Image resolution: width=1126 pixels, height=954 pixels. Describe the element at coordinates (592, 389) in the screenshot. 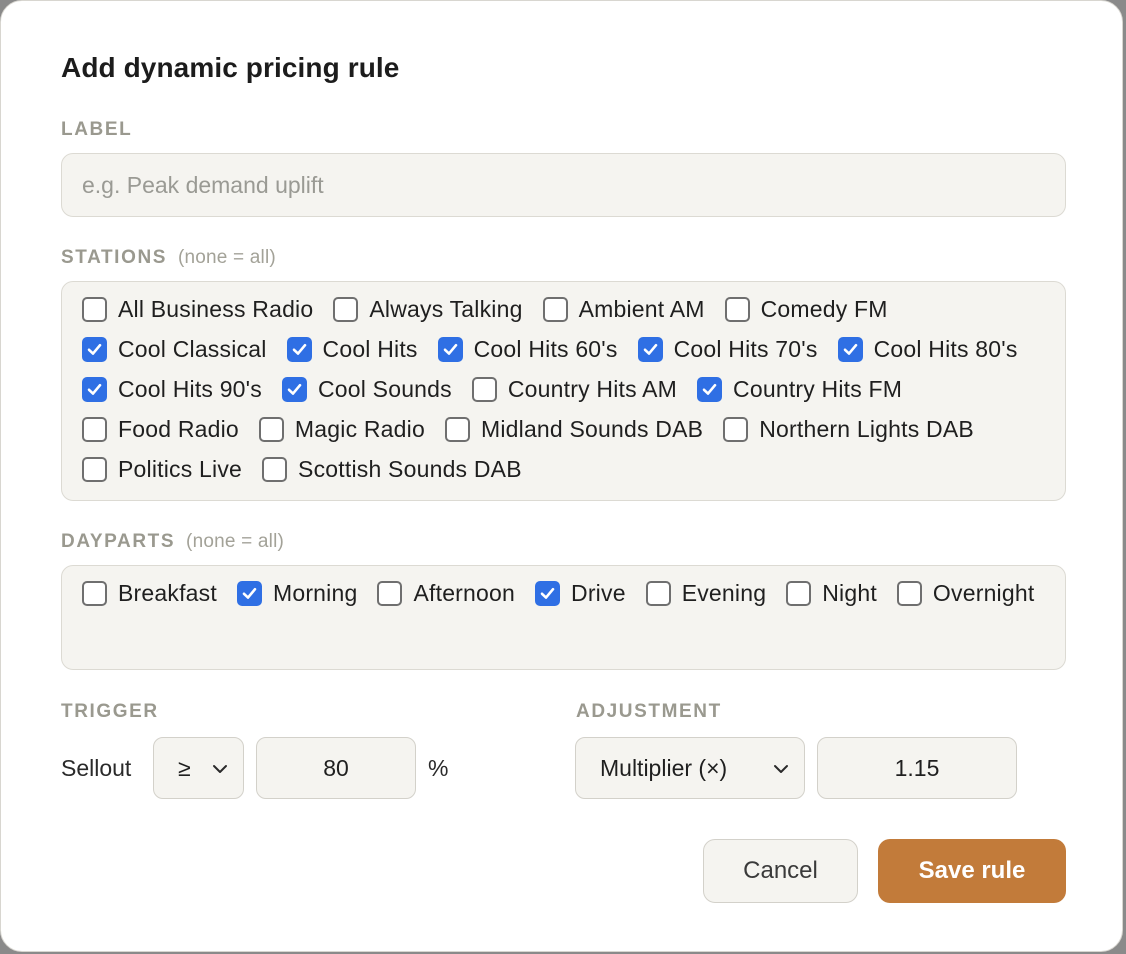

I see `station-checkbox-label: Country Hits AM` at that location.